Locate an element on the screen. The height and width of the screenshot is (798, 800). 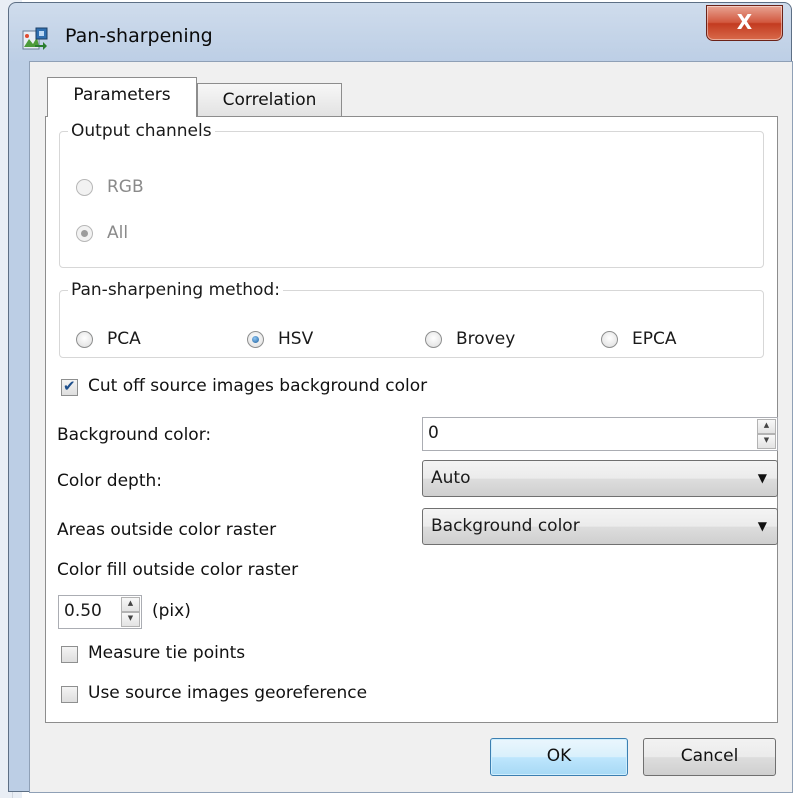
tab-correlation: Correlation is located at coordinates (269, 100).